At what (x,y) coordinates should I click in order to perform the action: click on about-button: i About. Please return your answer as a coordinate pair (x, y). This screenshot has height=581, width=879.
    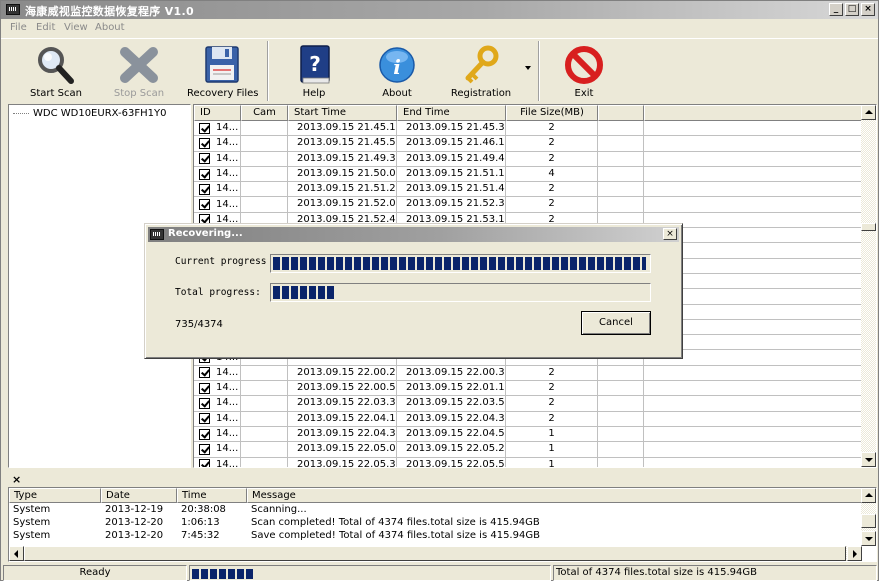
    Looking at the image, I should click on (397, 71).